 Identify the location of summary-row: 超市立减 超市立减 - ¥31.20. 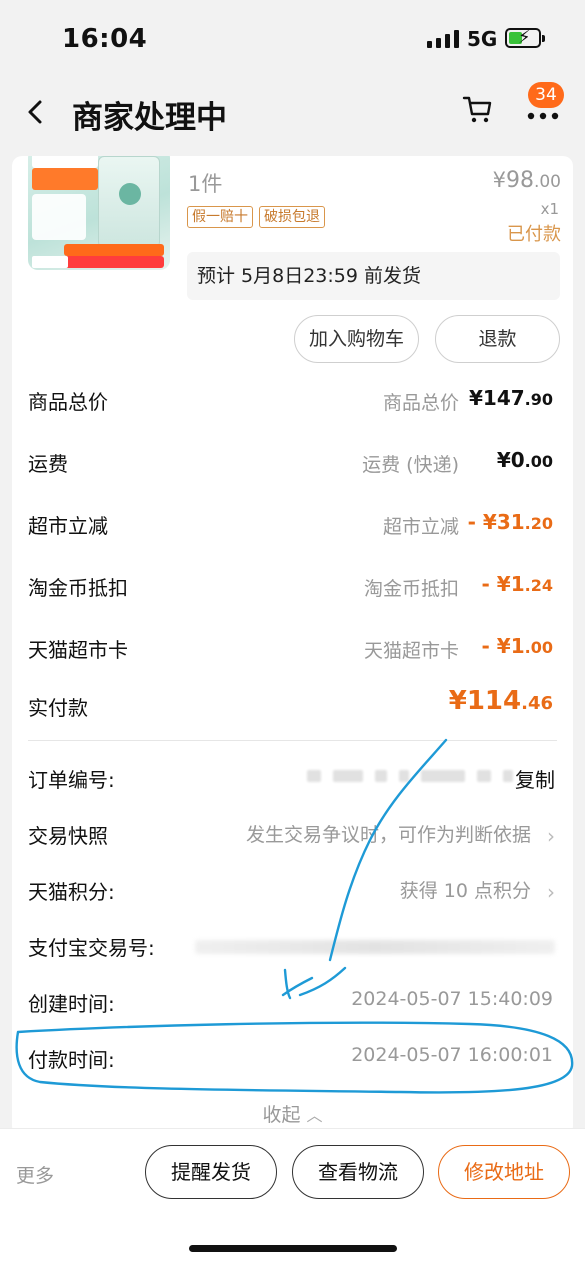
(290, 524).